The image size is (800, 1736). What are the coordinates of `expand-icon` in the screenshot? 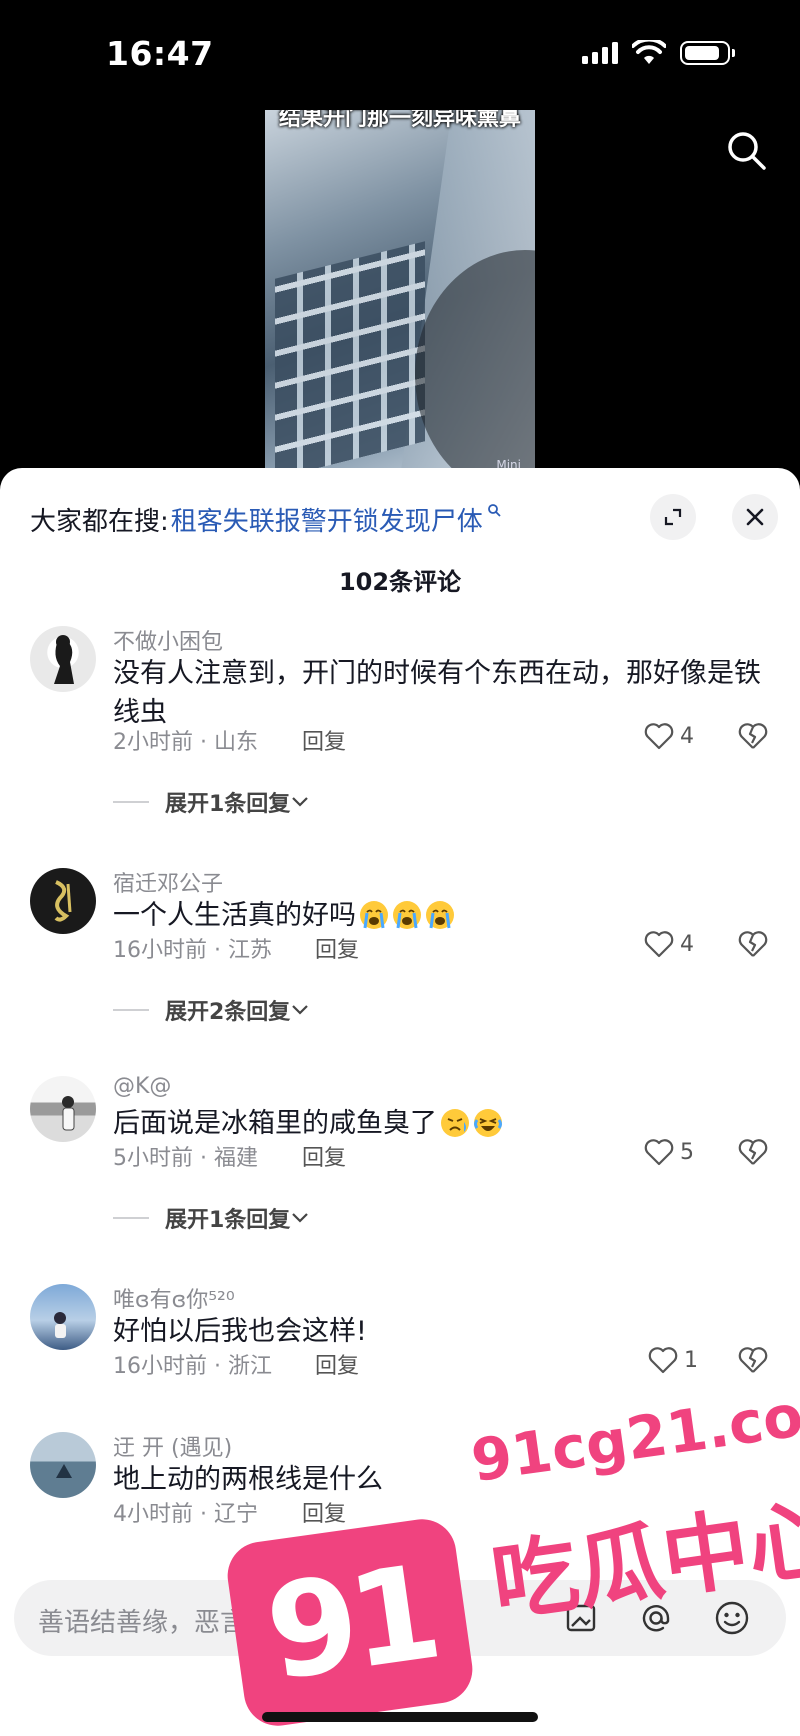 It's located at (673, 517).